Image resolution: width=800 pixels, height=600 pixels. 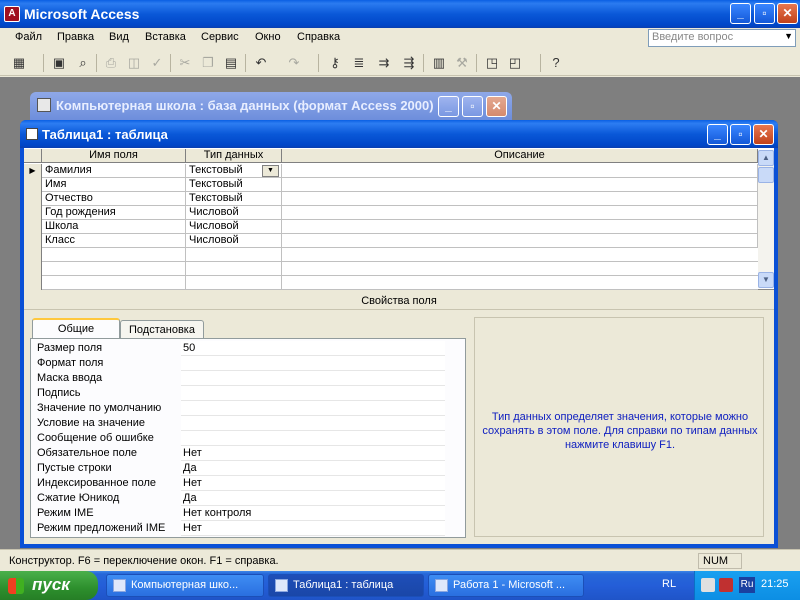 What do you see at coordinates (59, 63) in the screenshot?
I see `save-icon: ▣` at bounding box center [59, 63].